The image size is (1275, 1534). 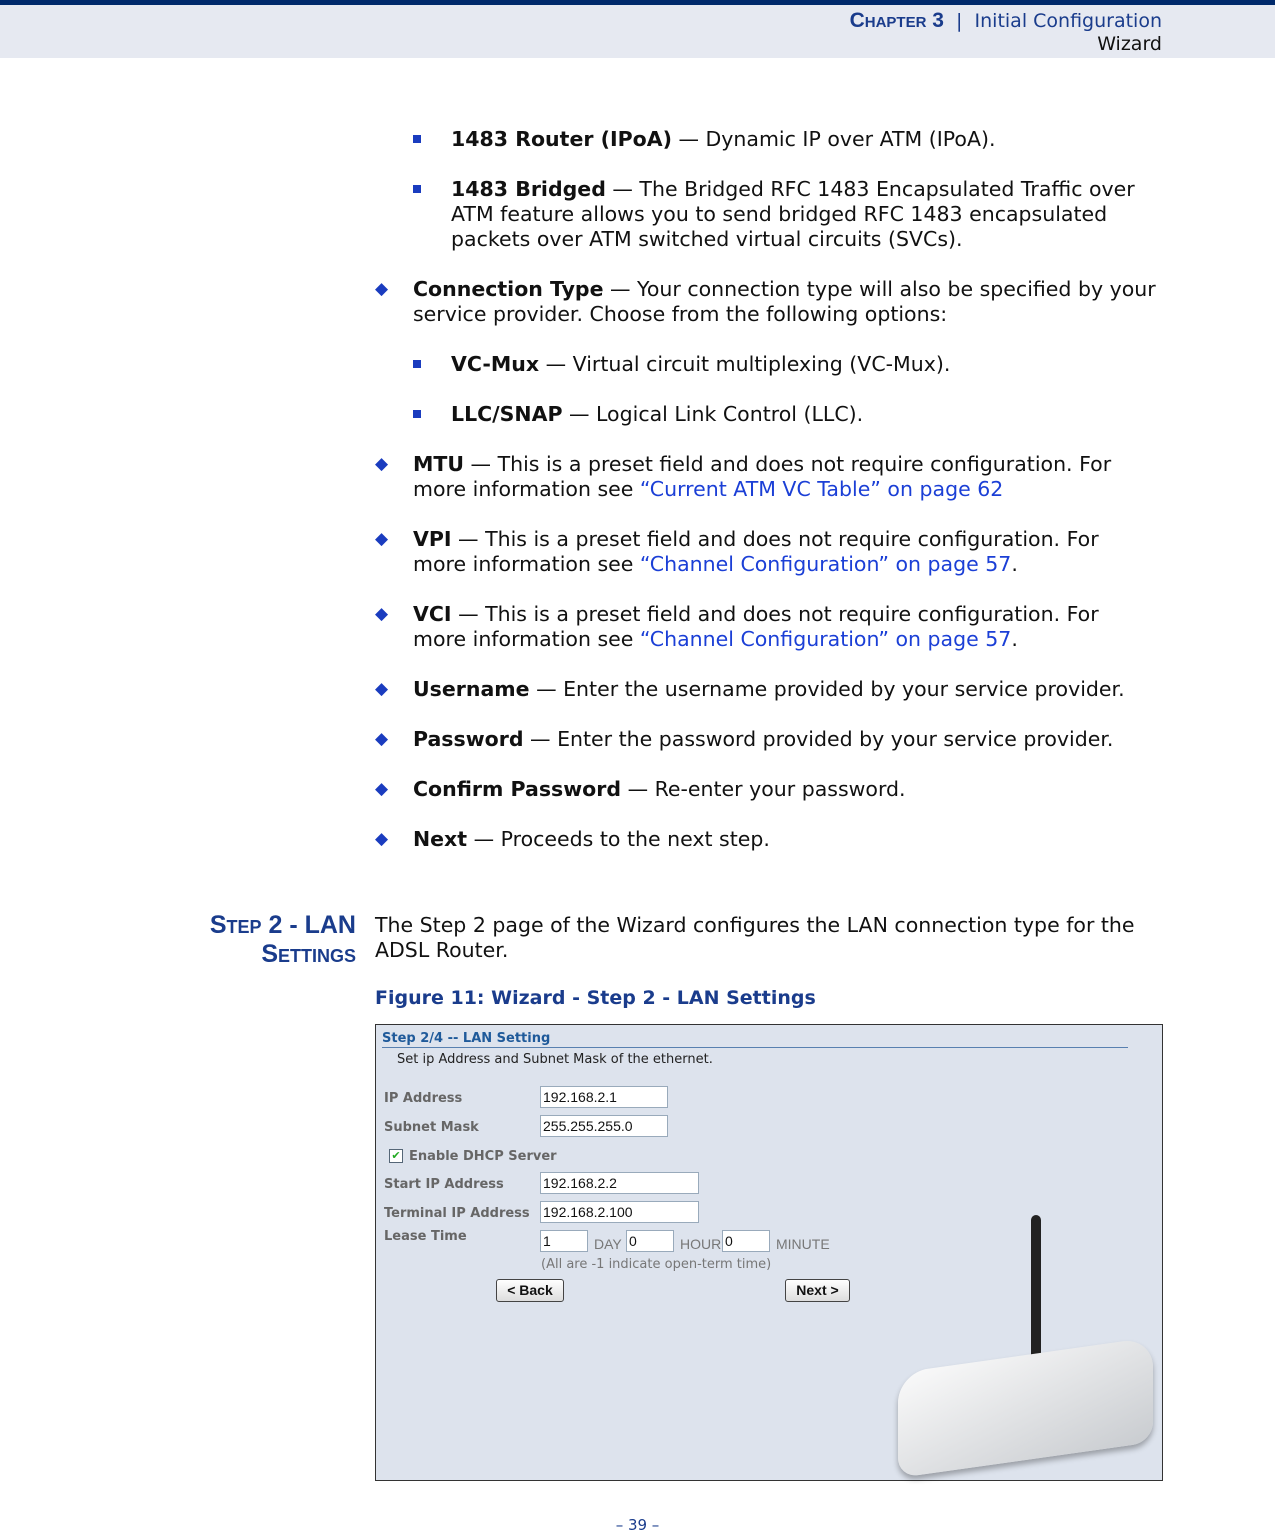 What do you see at coordinates (425, 1236) in the screenshot?
I see `lease-time-label: Lease Time` at bounding box center [425, 1236].